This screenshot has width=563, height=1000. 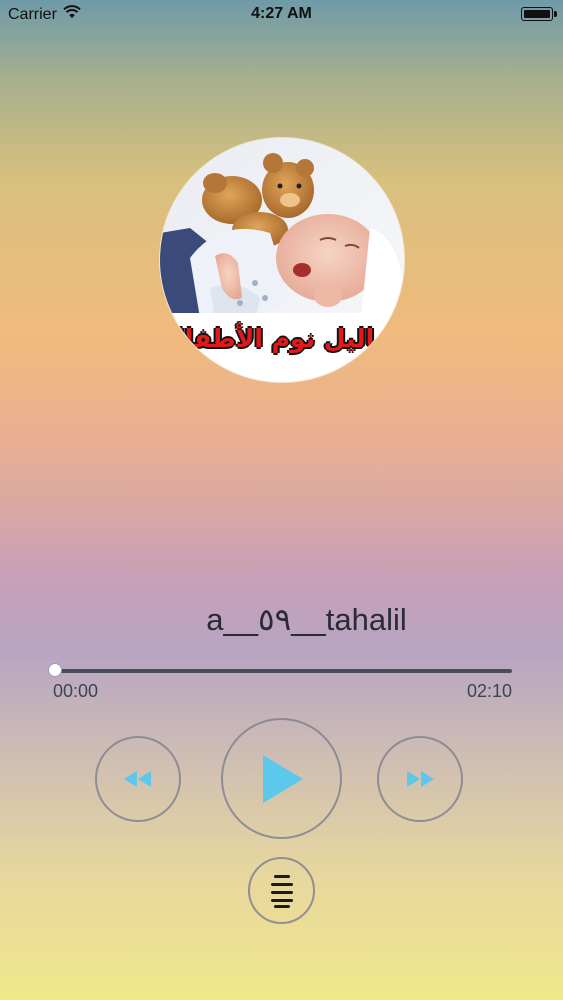 I want to click on total-duration: 02:10, so click(x=489, y=691).